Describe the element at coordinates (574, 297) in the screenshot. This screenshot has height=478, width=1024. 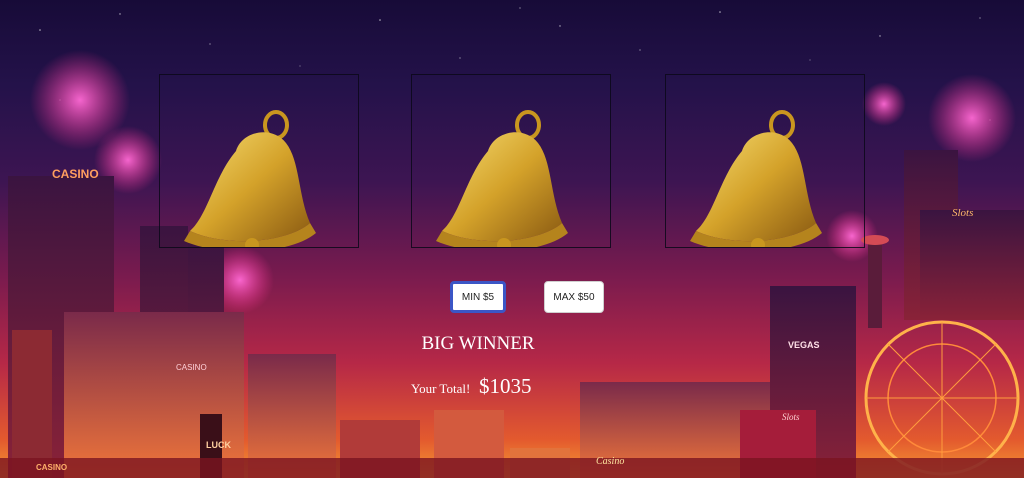
I see `max-bet-button: MAX $50` at that location.